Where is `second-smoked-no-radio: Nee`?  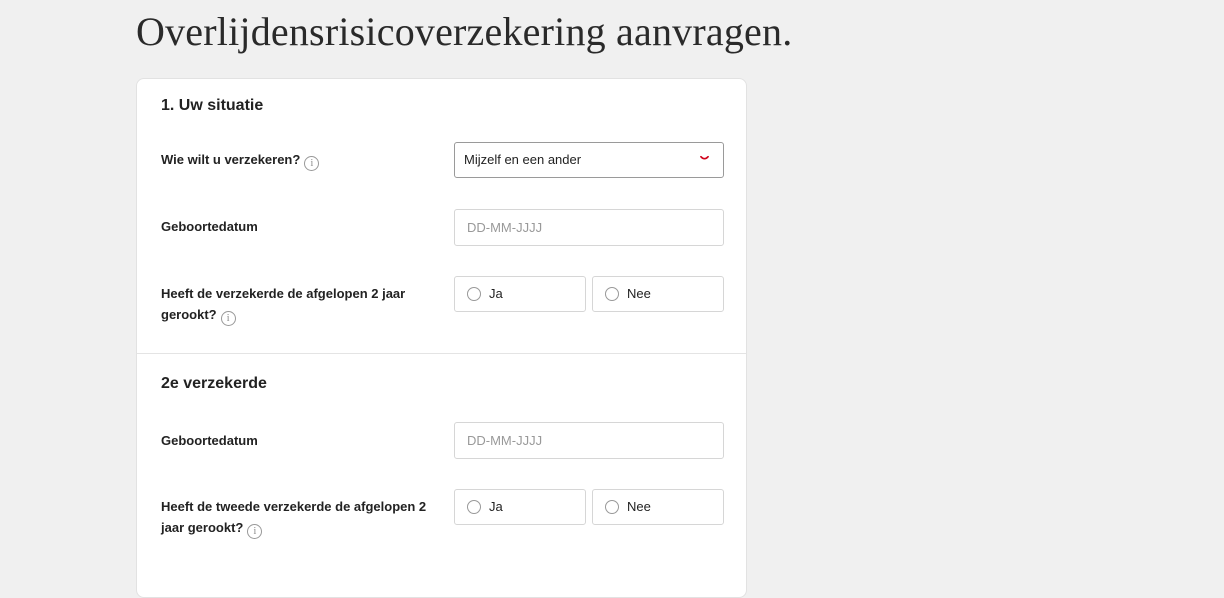 second-smoked-no-radio: Nee is located at coordinates (658, 507).